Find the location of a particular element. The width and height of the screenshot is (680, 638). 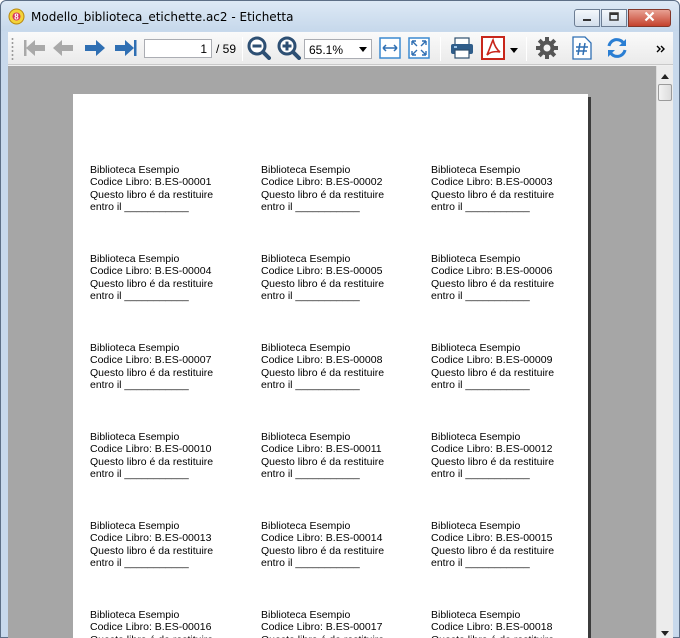

label-line2: Codice Libro: B.ES-00005 is located at coordinates (322, 271).